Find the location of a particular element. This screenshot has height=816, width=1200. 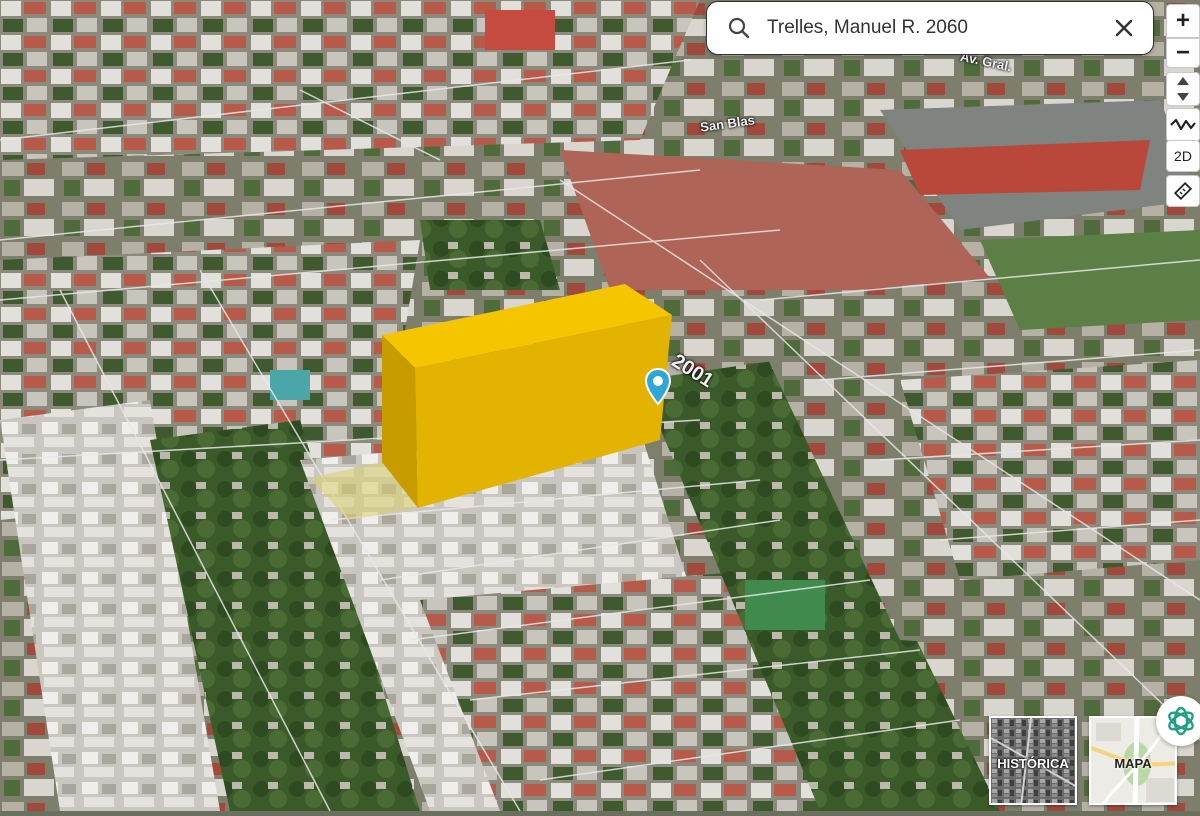

close-icon is located at coordinates (1124, 28).